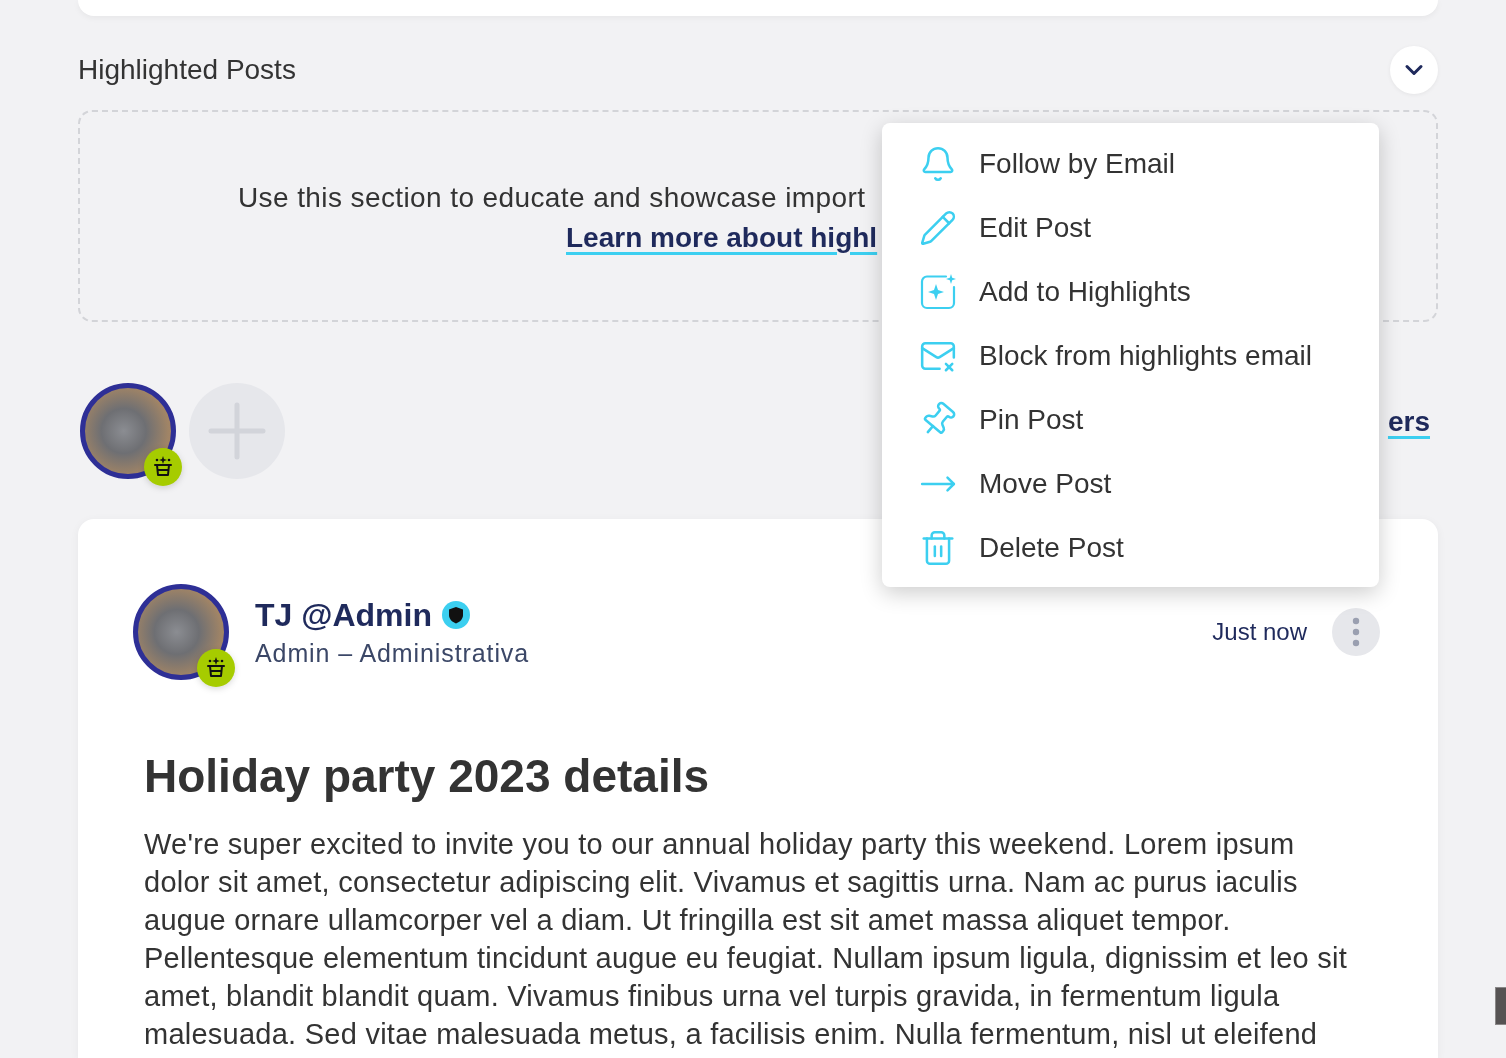 The height and width of the screenshot is (1058, 1506). I want to click on post-title: Holiday party 2023 details, so click(427, 776).